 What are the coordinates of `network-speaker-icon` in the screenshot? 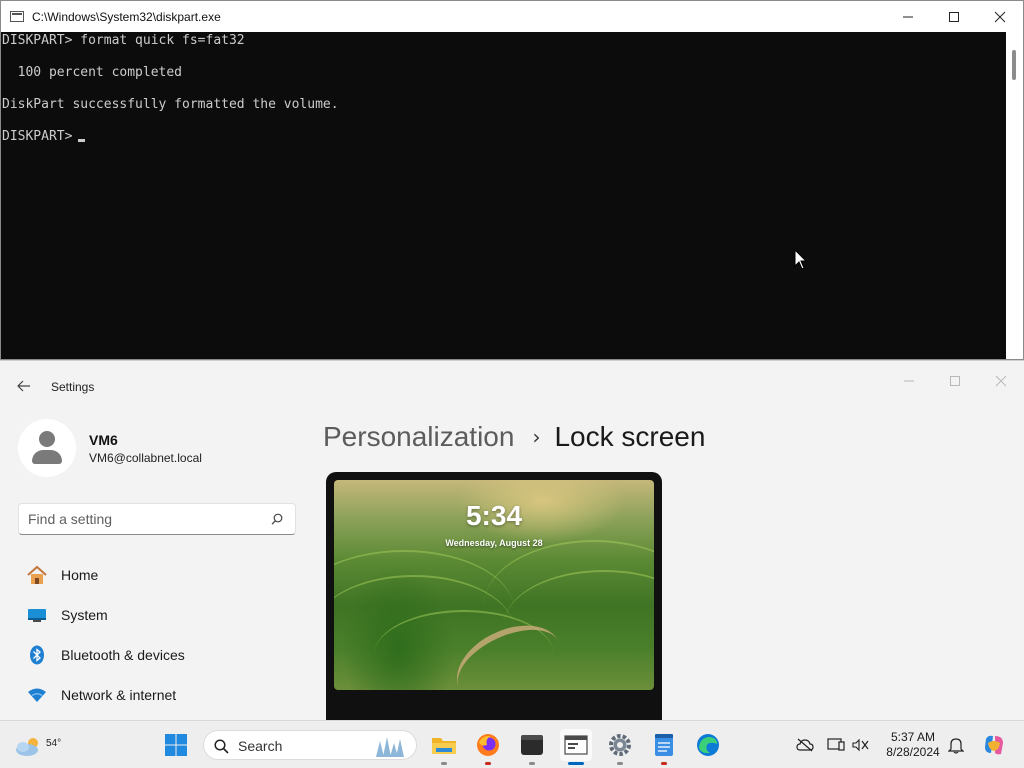 It's located at (861, 745).